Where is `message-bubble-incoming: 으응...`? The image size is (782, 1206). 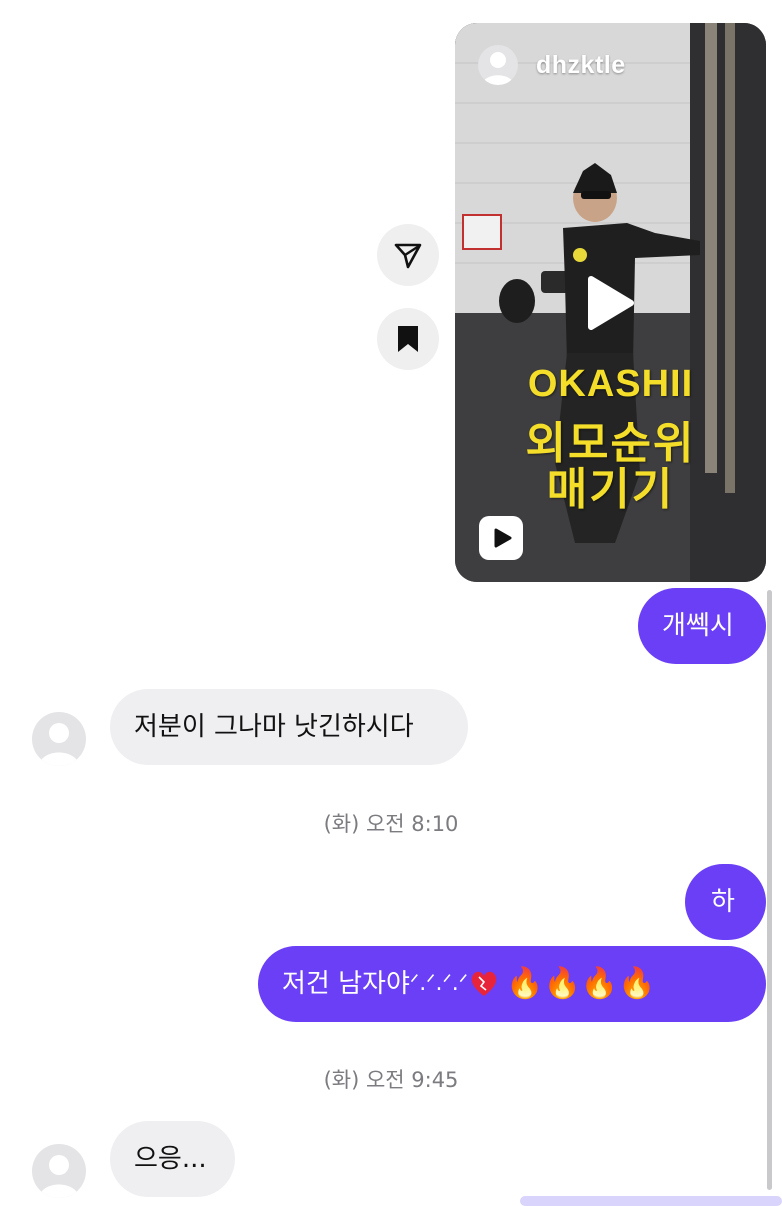 message-bubble-incoming: 으응... is located at coordinates (172, 1159).